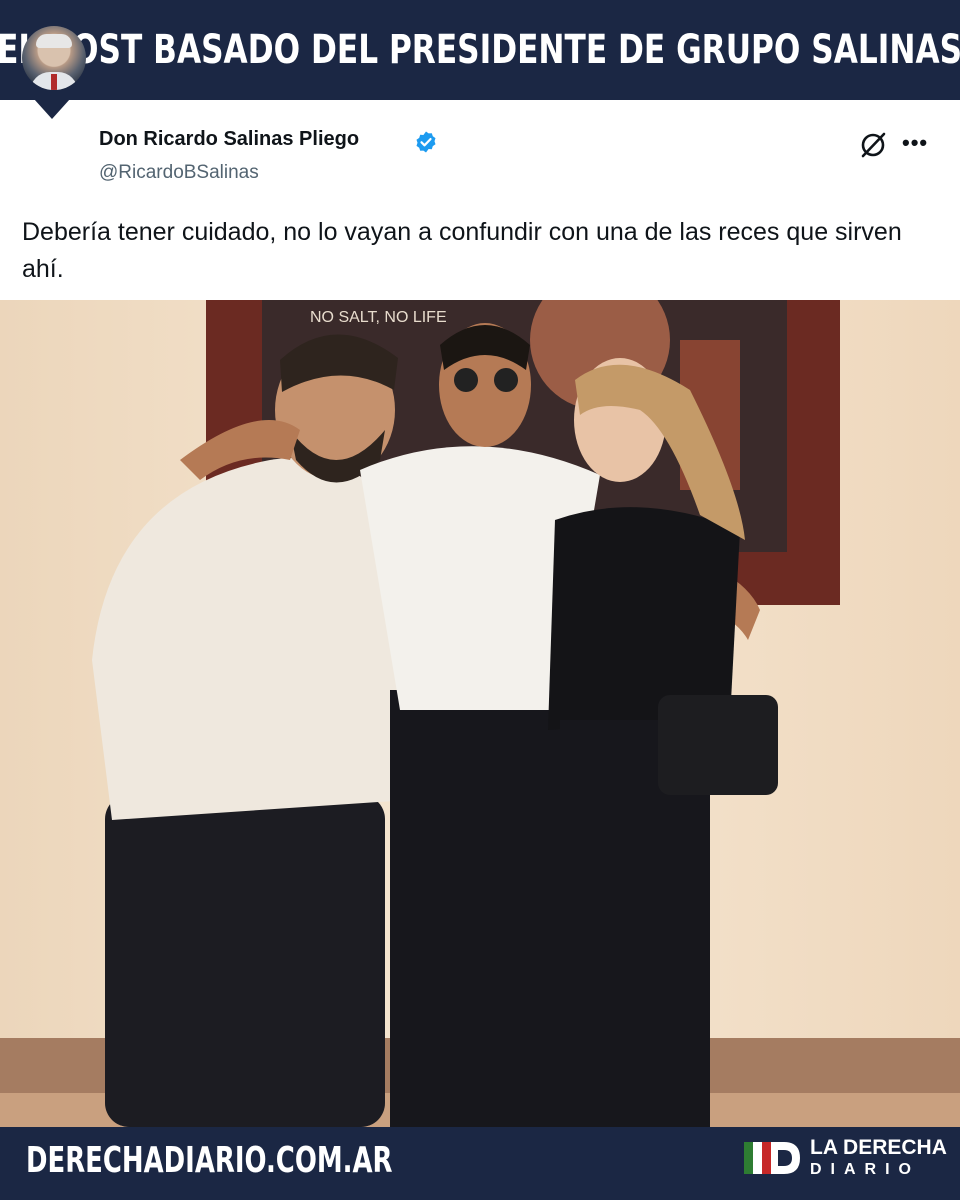  I want to click on author-handle: @RicardoBSalinas, so click(179, 173).